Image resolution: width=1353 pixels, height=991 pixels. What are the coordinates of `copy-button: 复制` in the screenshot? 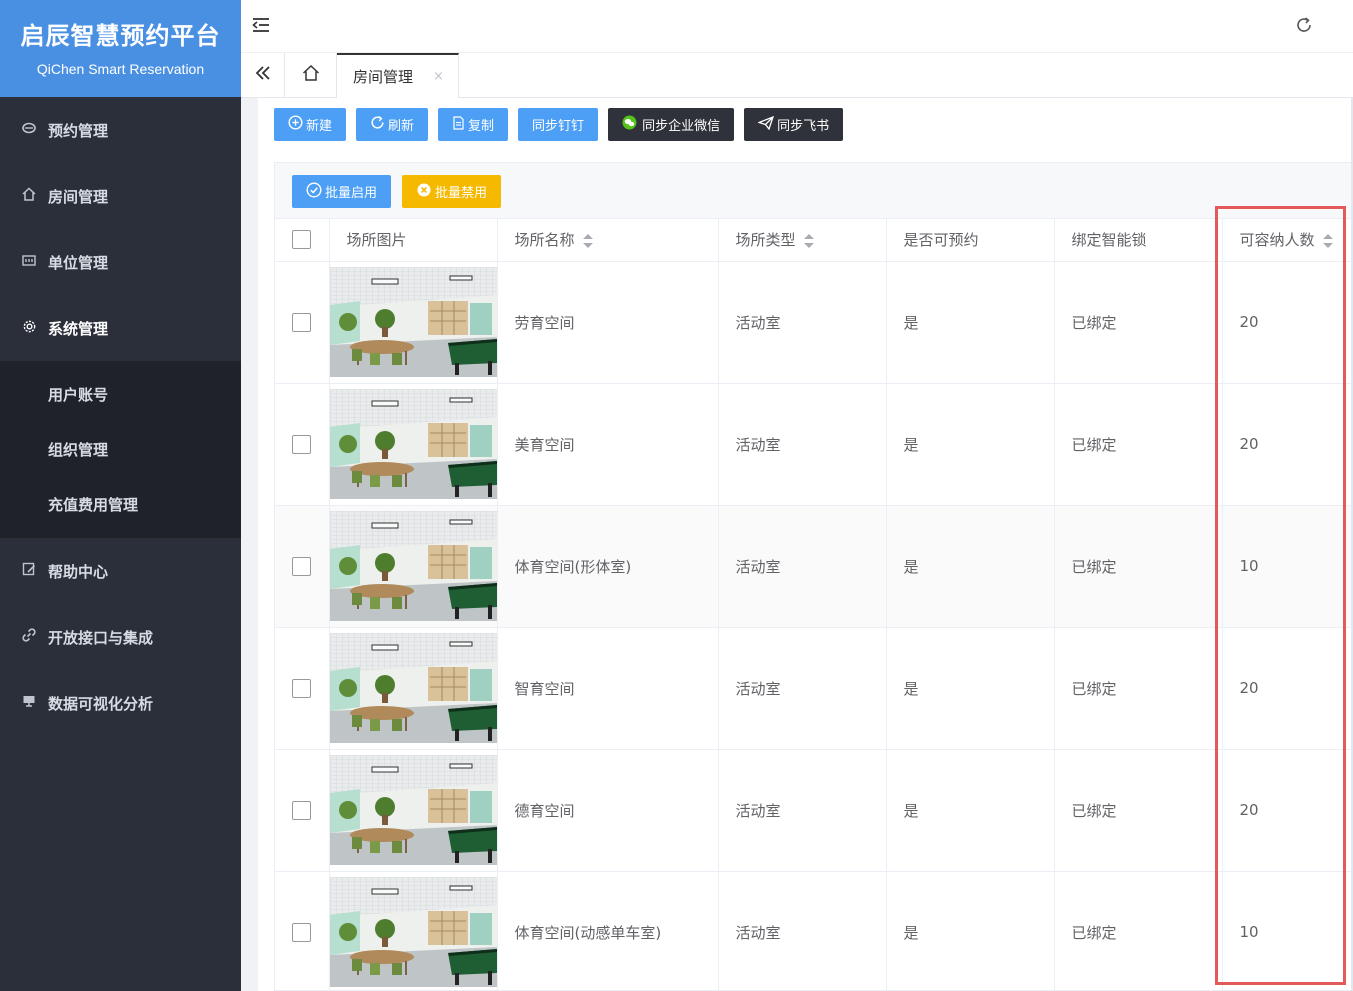 It's located at (473, 124).